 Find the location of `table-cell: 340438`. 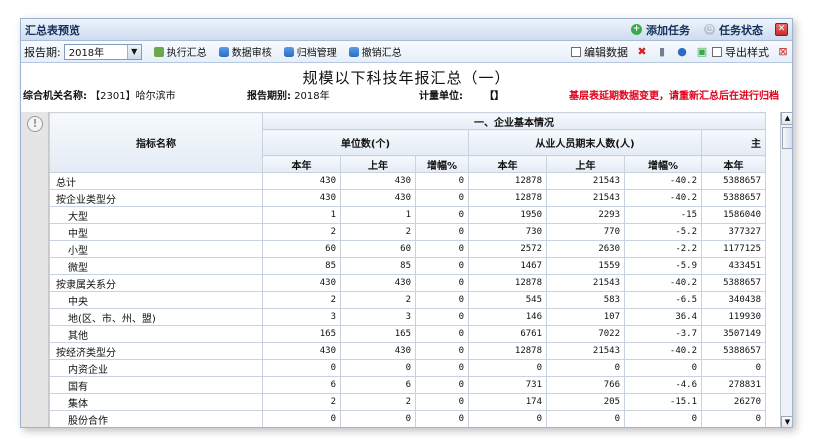

table-cell: 340438 is located at coordinates (733, 300).